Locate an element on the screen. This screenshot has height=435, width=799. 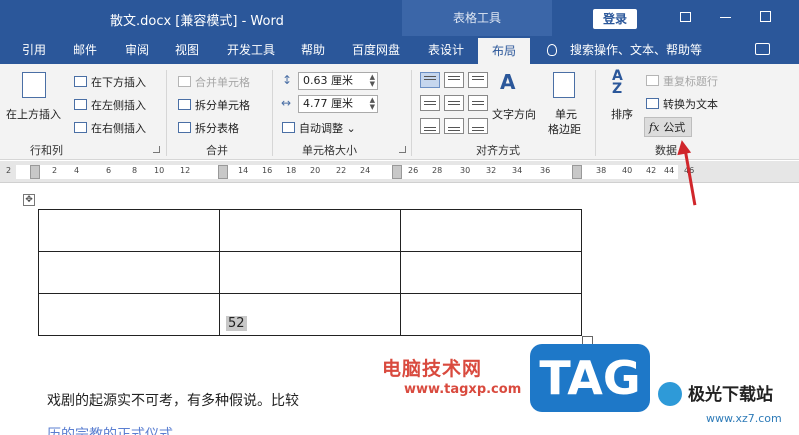
convert-to-text-button: 转换为文本 is located at coordinates (682, 104).